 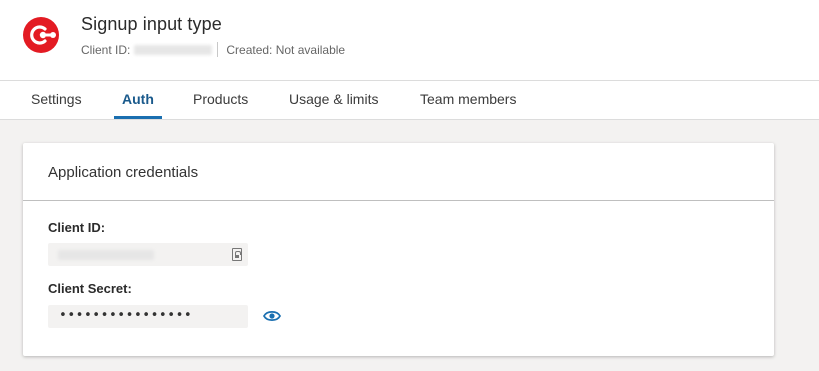 What do you see at coordinates (398, 200) in the screenshot?
I see `card-divider` at bounding box center [398, 200].